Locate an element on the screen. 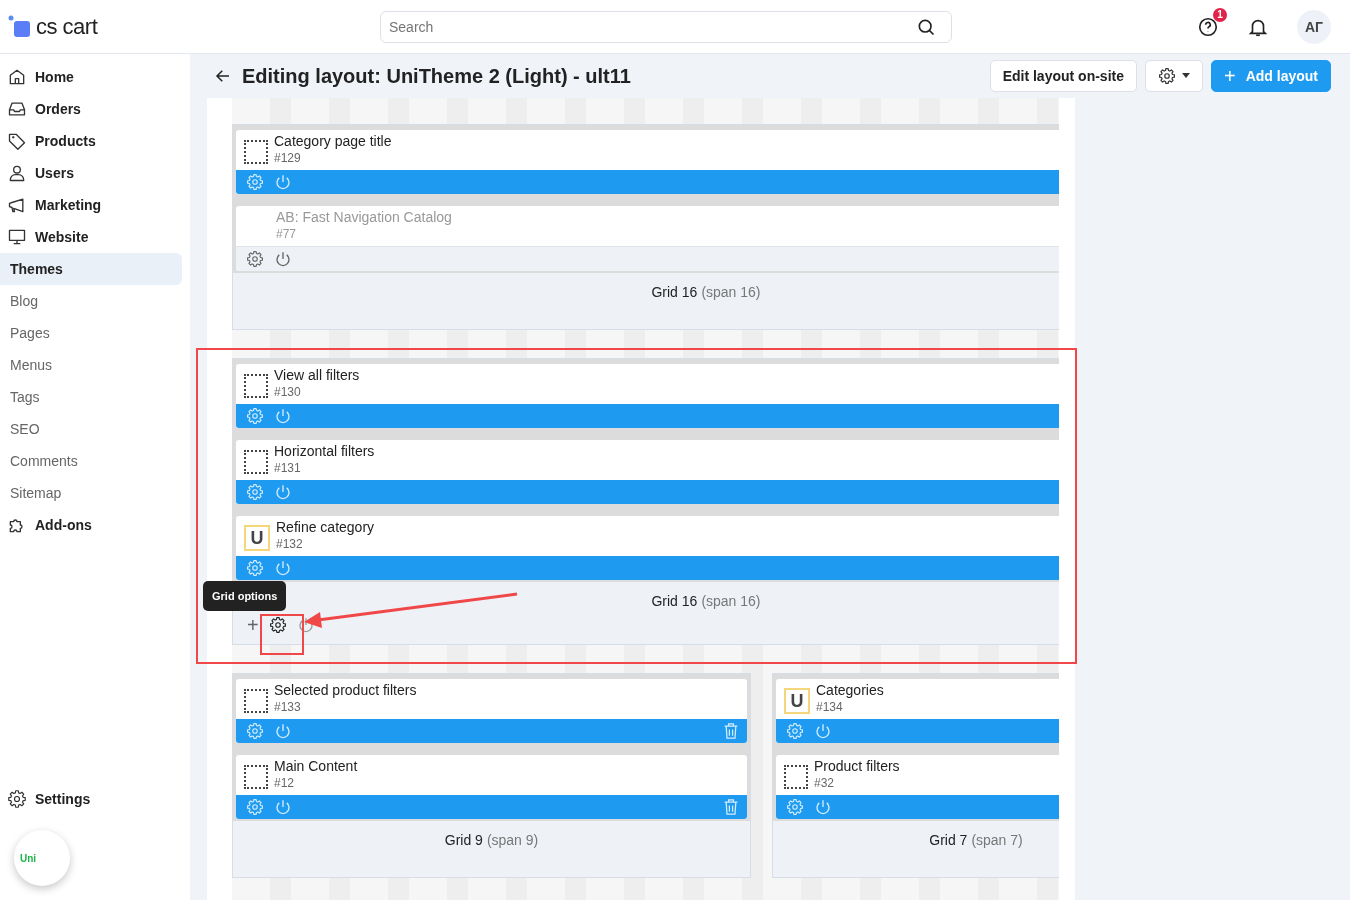 This screenshot has width=1350, height=900. sidebar-item: Home is located at coordinates (91, 77).